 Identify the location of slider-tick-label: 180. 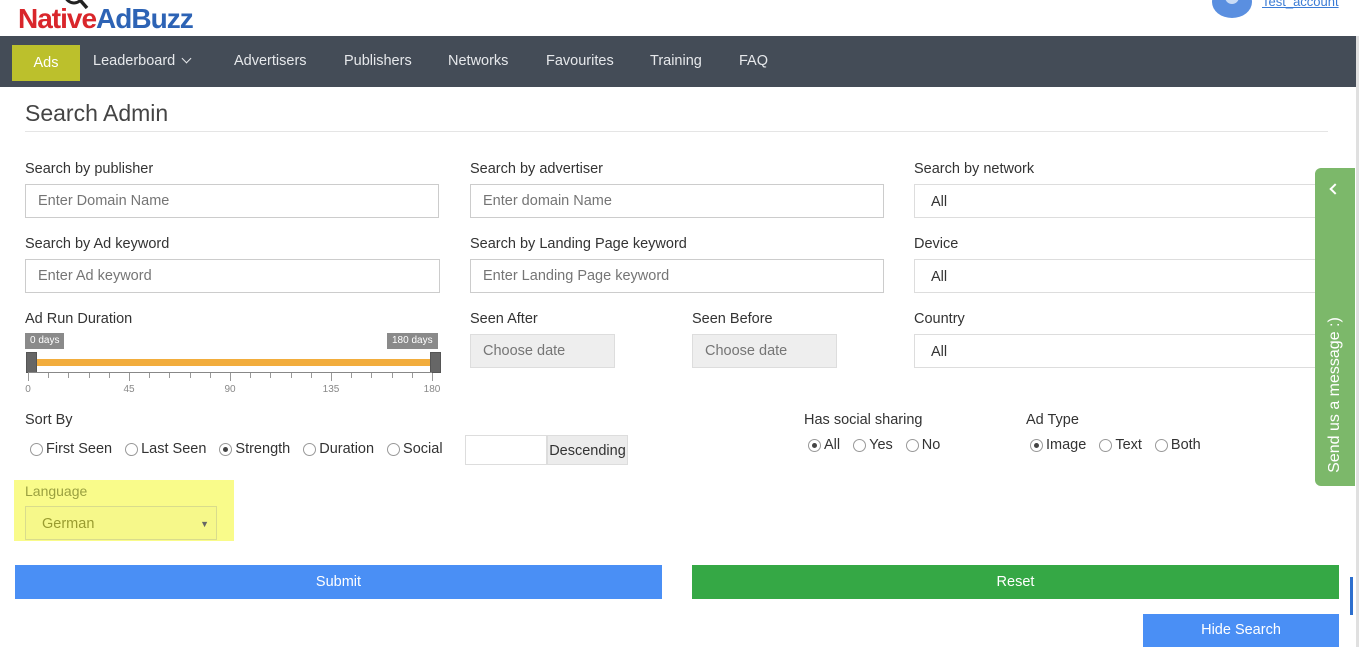
(432, 389).